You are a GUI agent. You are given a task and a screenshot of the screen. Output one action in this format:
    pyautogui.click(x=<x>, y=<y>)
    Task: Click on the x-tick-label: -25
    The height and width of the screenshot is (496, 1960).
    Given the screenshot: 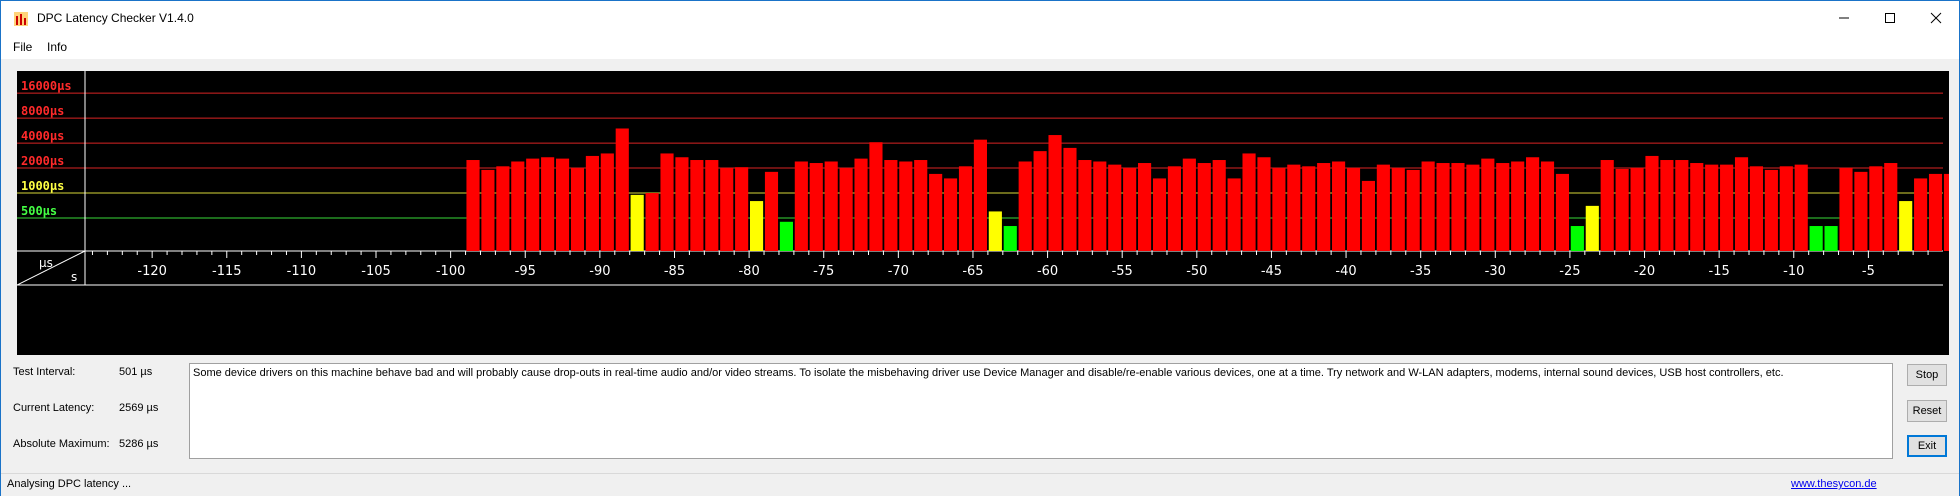 What is the action you would take?
    pyautogui.click(x=1569, y=271)
    